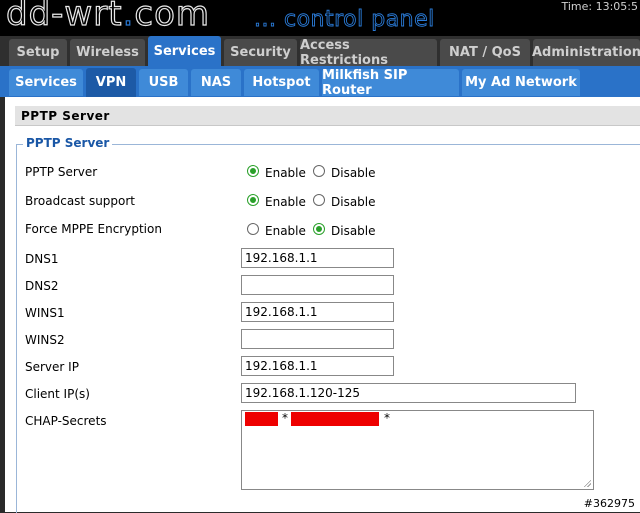 The width and height of the screenshot is (640, 513). I want to click on tab-administration: Administration, so click(586, 52).